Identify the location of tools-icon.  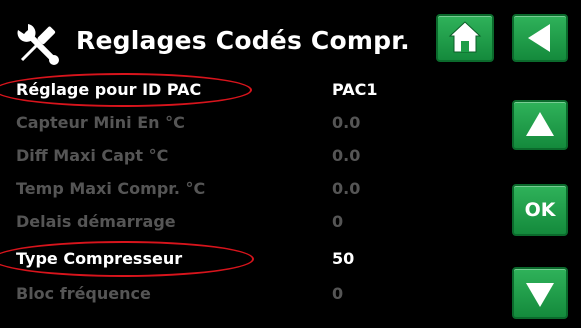
(38, 44).